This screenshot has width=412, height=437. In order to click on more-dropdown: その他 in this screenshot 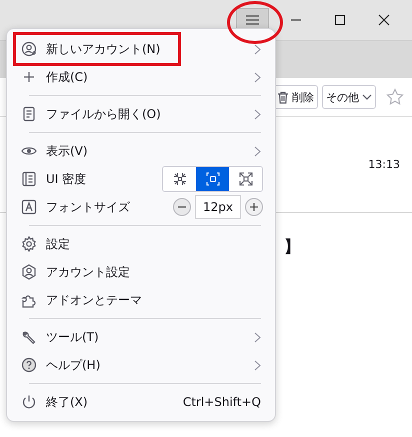, I will do `click(349, 97)`.